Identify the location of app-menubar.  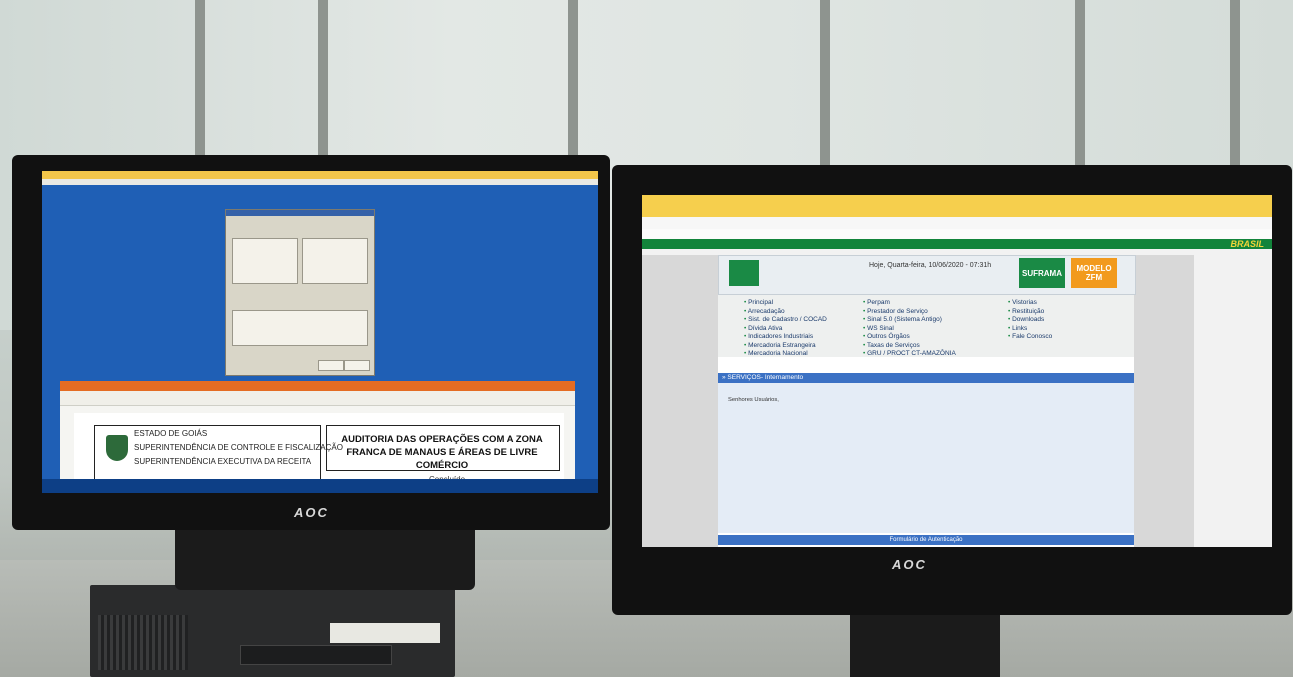
(320, 182).